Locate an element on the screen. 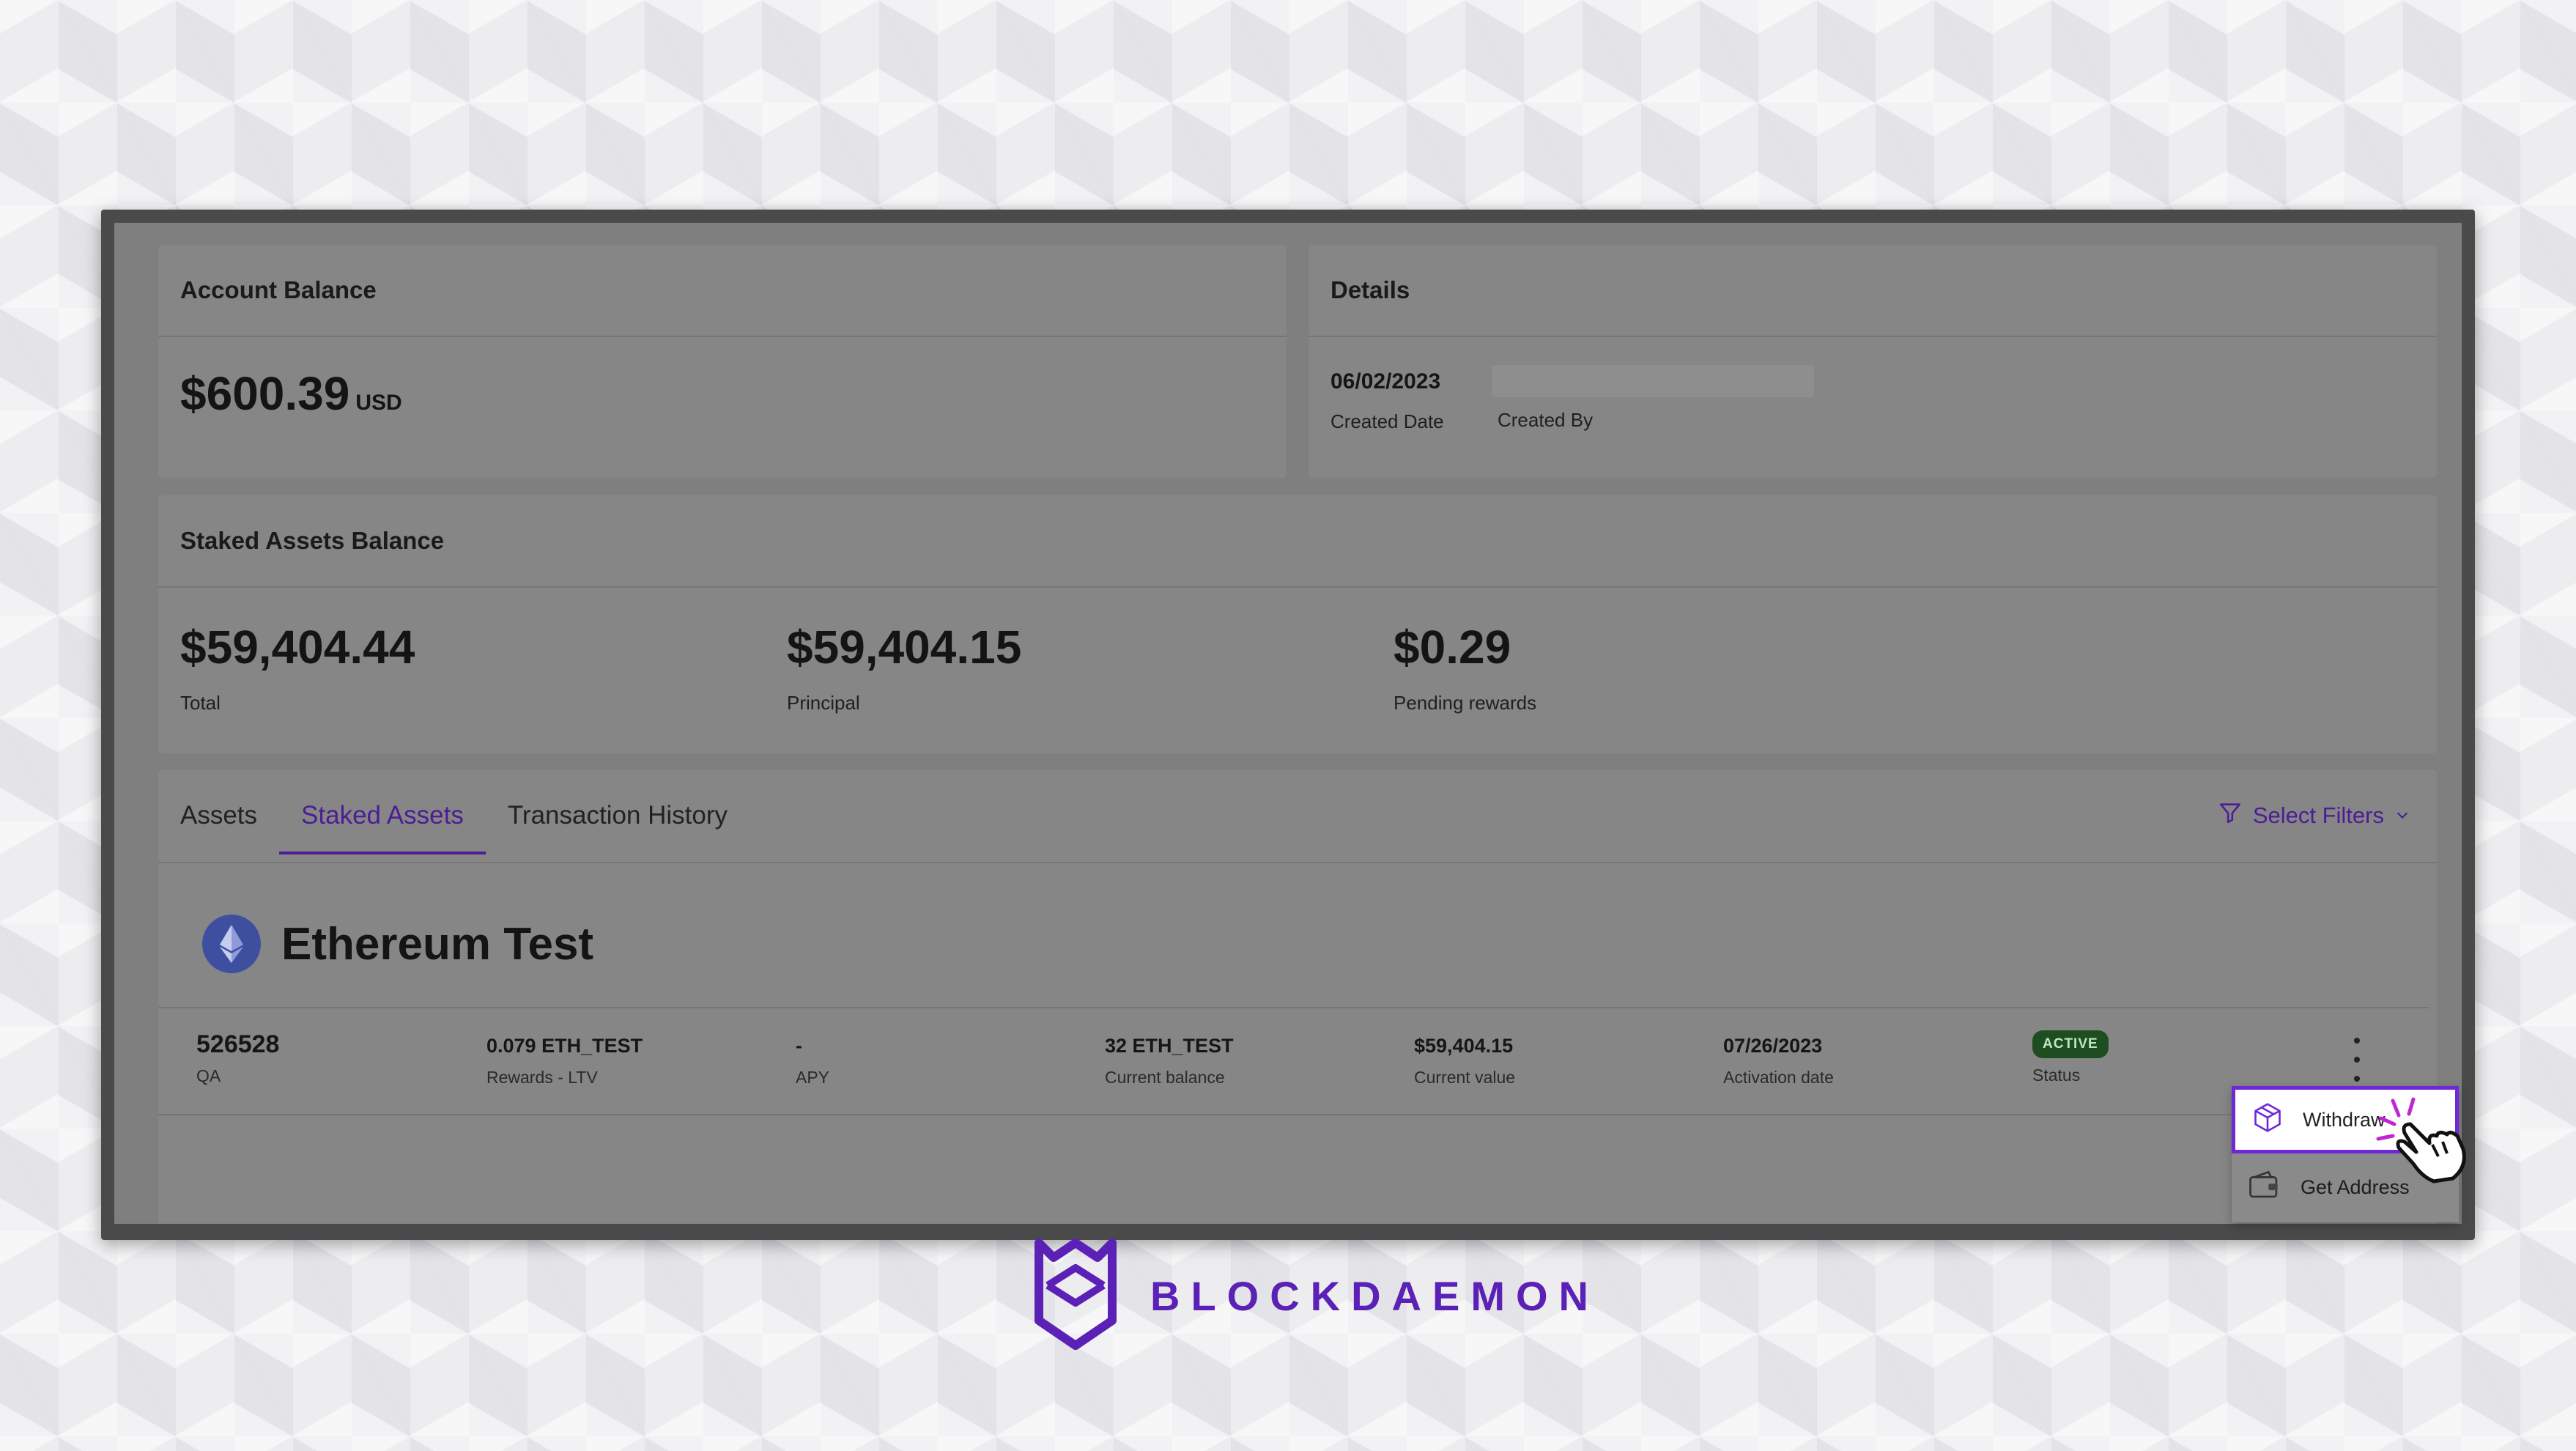 This screenshot has width=2576, height=1451. account-balance-amount-wrap: $600.39 USD is located at coordinates (722, 379).